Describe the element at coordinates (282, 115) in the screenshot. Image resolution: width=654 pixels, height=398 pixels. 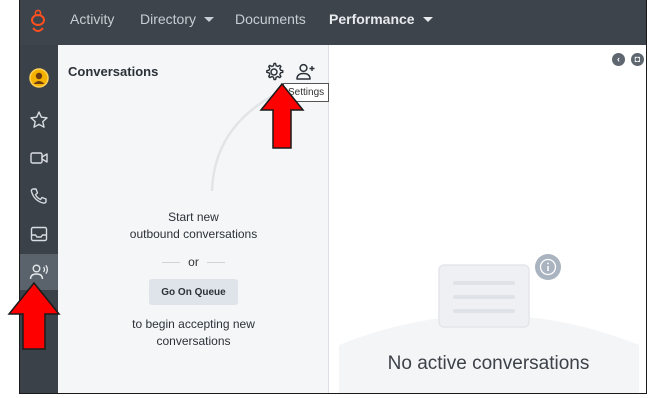
I see `red-arrow-up-settings` at that location.